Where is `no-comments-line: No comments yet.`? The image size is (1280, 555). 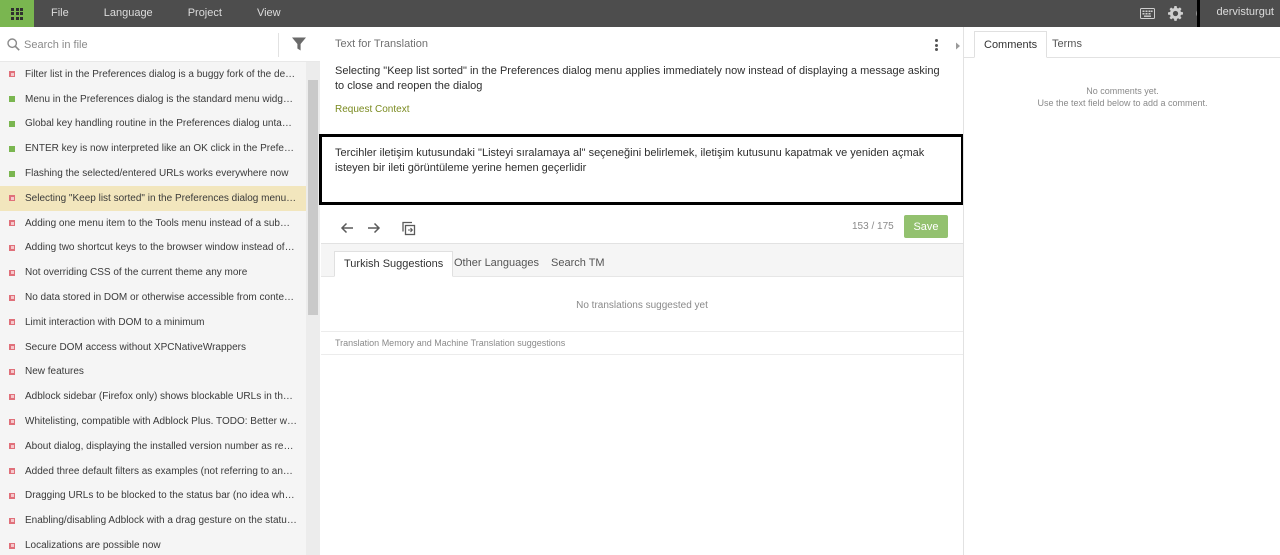
no-comments-line: No comments yet. is located at coordinates (1122, 91).